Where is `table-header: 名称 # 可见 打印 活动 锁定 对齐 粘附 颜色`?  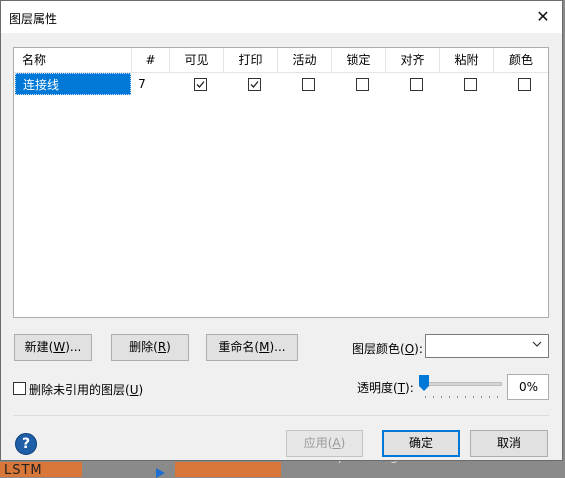
table-header: 名称 # 可见 打印 活动 锁定 对齐 粘附 颜色 is located at coordinates (281, 60).